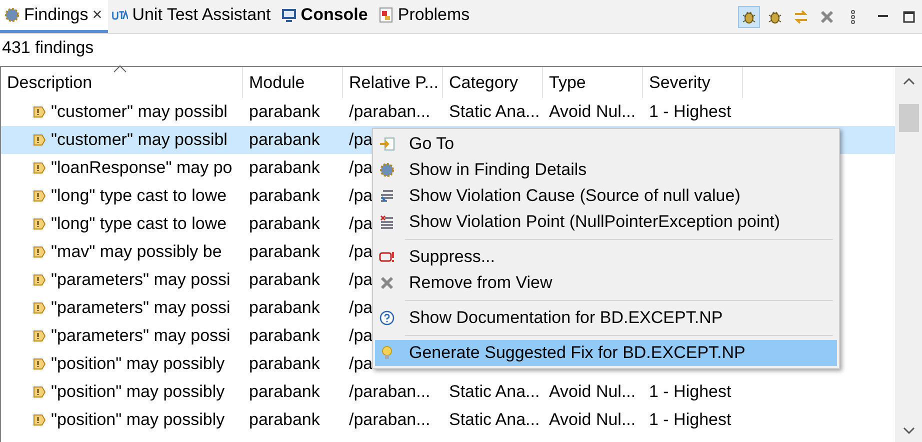 The width and height of the screenshot is (922, 442). What do you see at coordinates (48, 48) in the screenshot?
I see `findings-count: 431 findings` at bounding box center [48, 48].